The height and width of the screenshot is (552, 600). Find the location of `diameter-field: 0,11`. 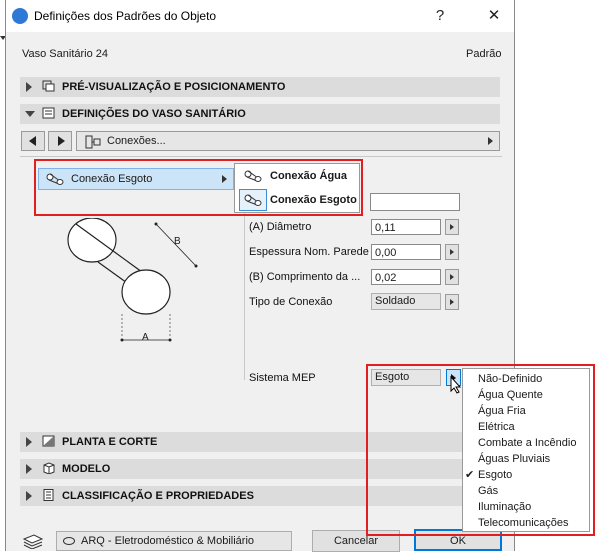

diameter-field: 0,11 is located at coordinates (406, 227).